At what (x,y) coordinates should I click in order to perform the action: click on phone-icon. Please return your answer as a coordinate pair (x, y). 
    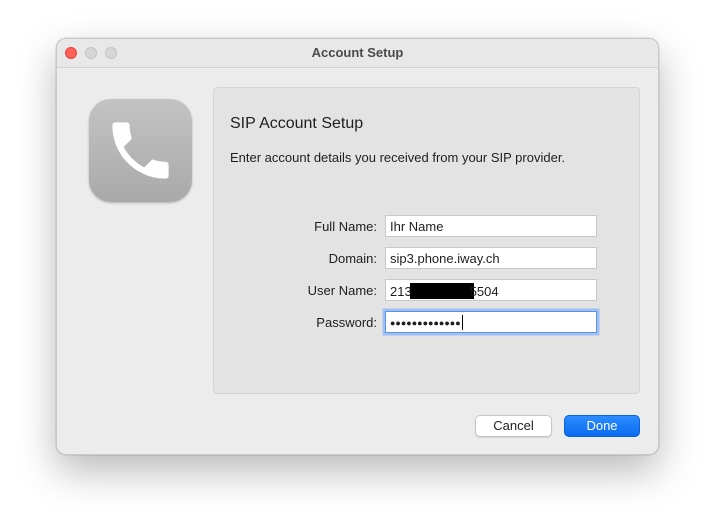
    Looking at the image, I should click on (140, 150).